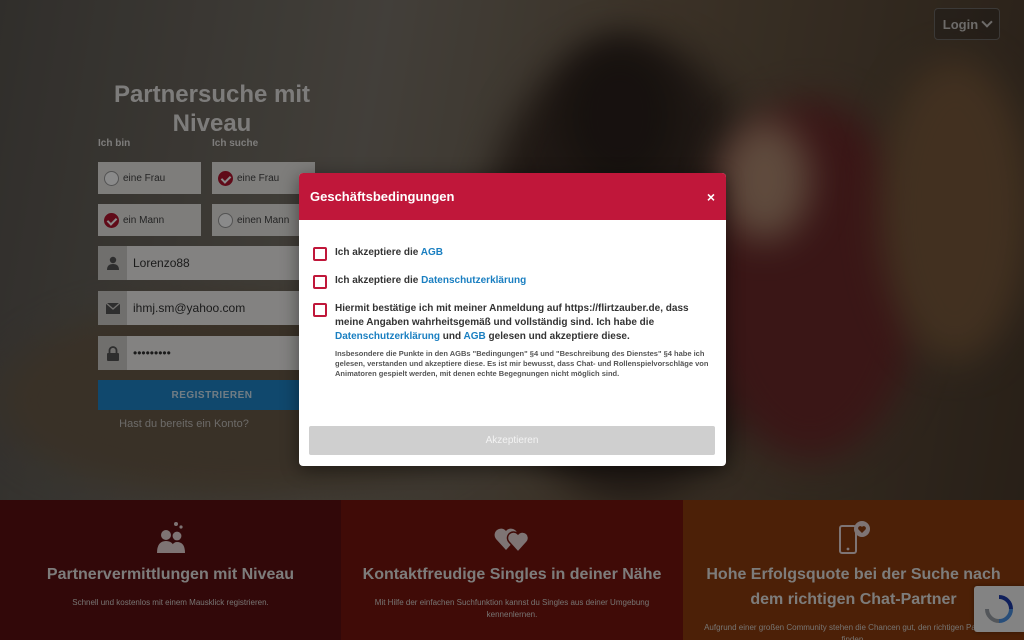  What do you see at coordinates (320, 254) in the screenshot?
I see `accept-agb-checkbox` at bounding box center [320, 254].